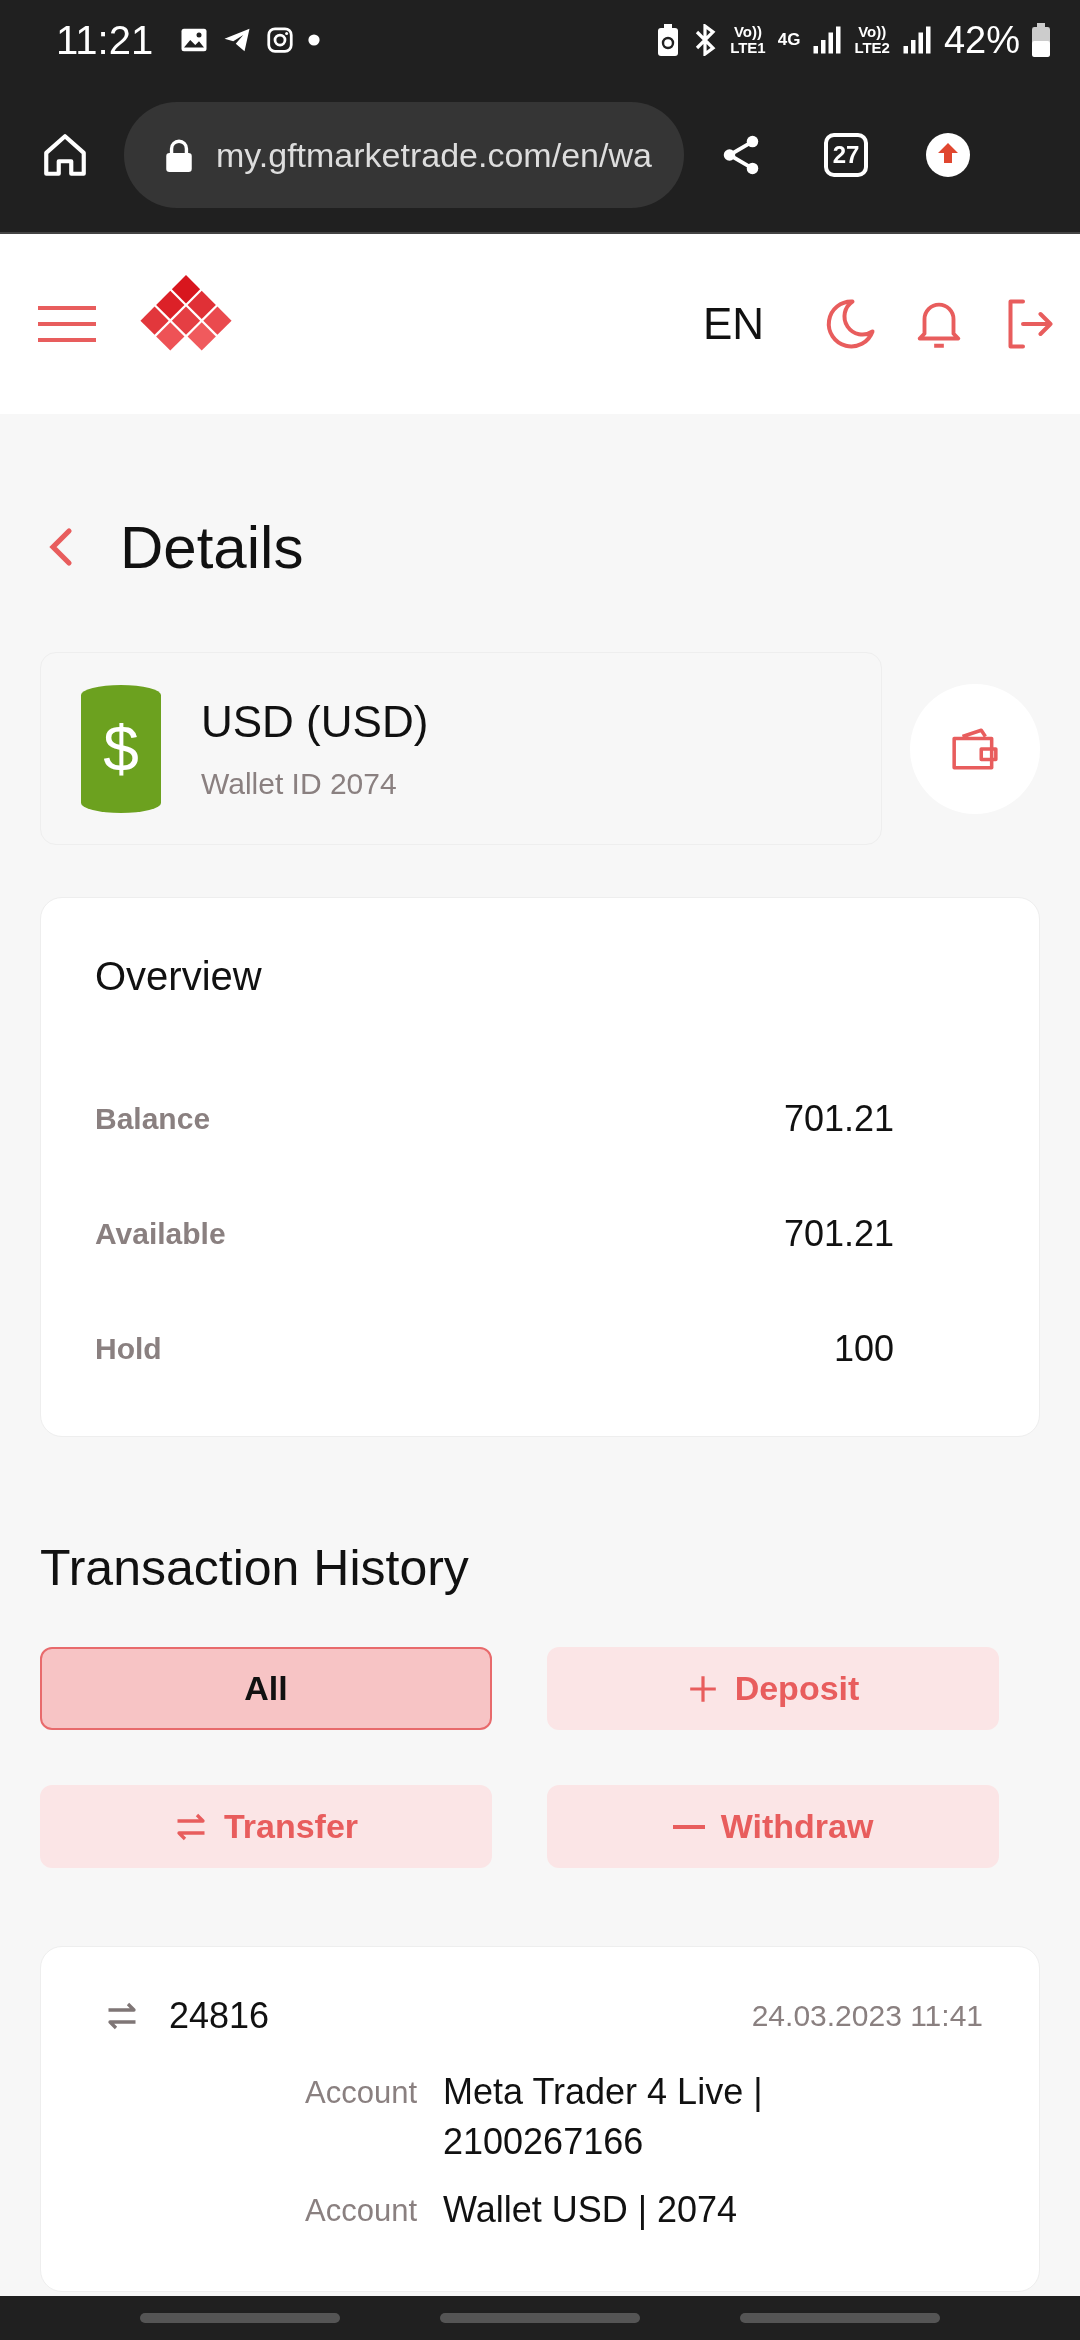  What do you see at coordinates (315, 721) in the screenshot?
I see `wallet-name: USD (USD)` at bounding box center [315, 721].